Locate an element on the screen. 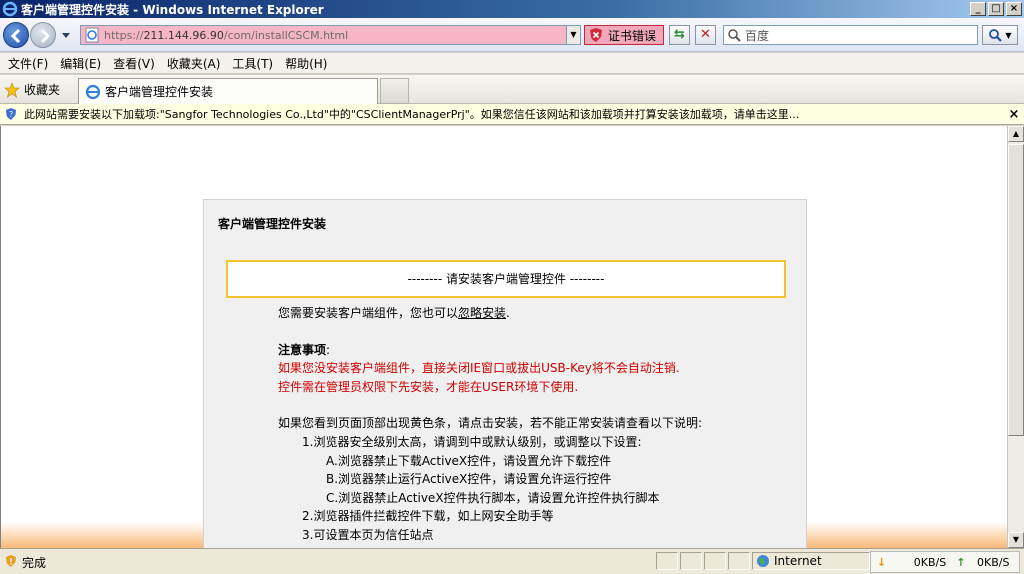 This screenshot has height=574, width=1024. search-options-dropdown-icon: ▼ is located at coordinates (1008, 35).